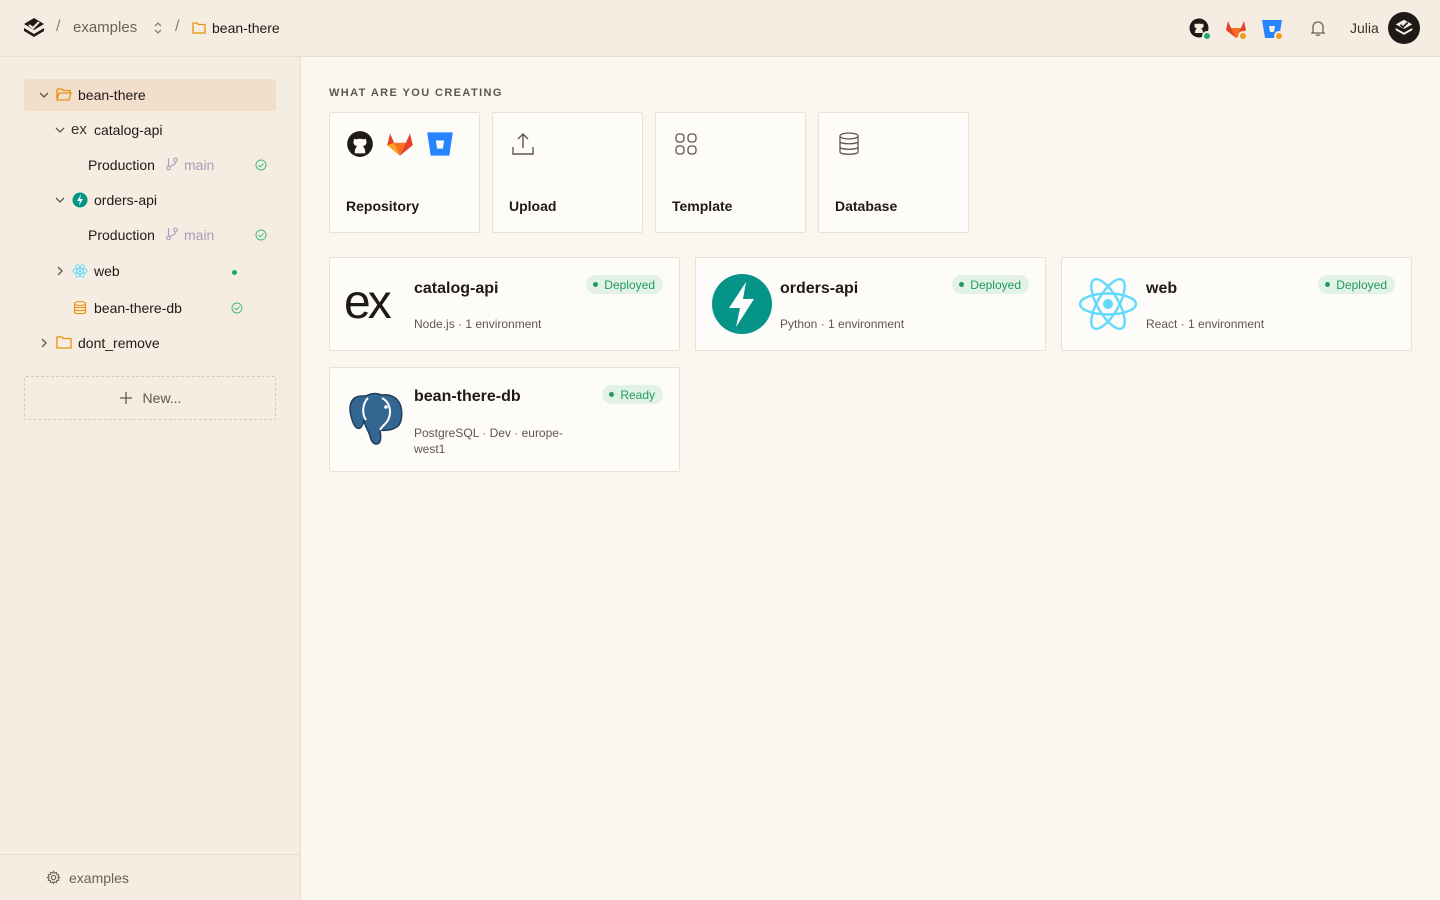  I want to click on service-meta: React · 1 environment, so click(1205, 324).